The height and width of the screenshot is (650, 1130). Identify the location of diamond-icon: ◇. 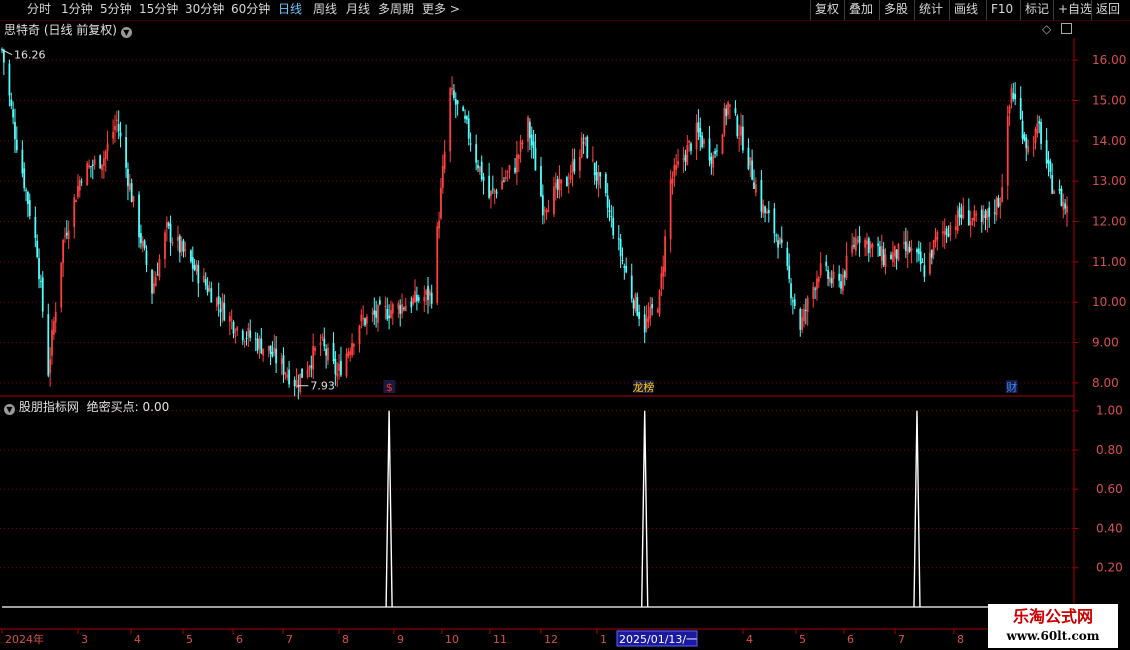
(1046, 29).